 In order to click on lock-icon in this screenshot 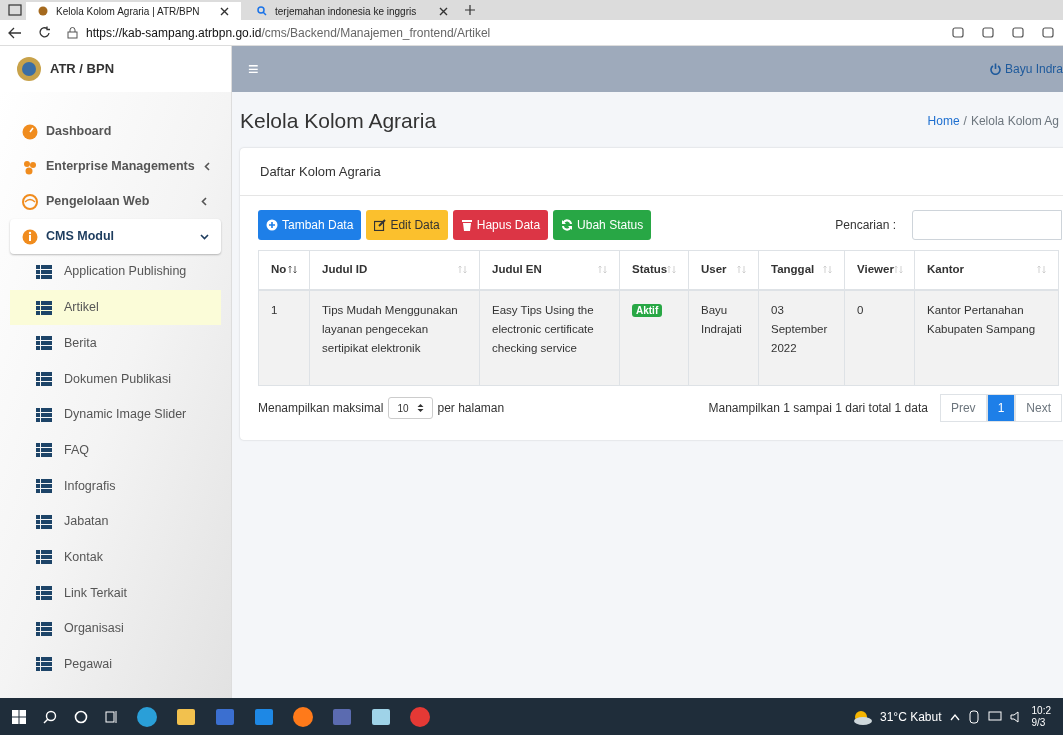, I will do `click(72, 32)`.